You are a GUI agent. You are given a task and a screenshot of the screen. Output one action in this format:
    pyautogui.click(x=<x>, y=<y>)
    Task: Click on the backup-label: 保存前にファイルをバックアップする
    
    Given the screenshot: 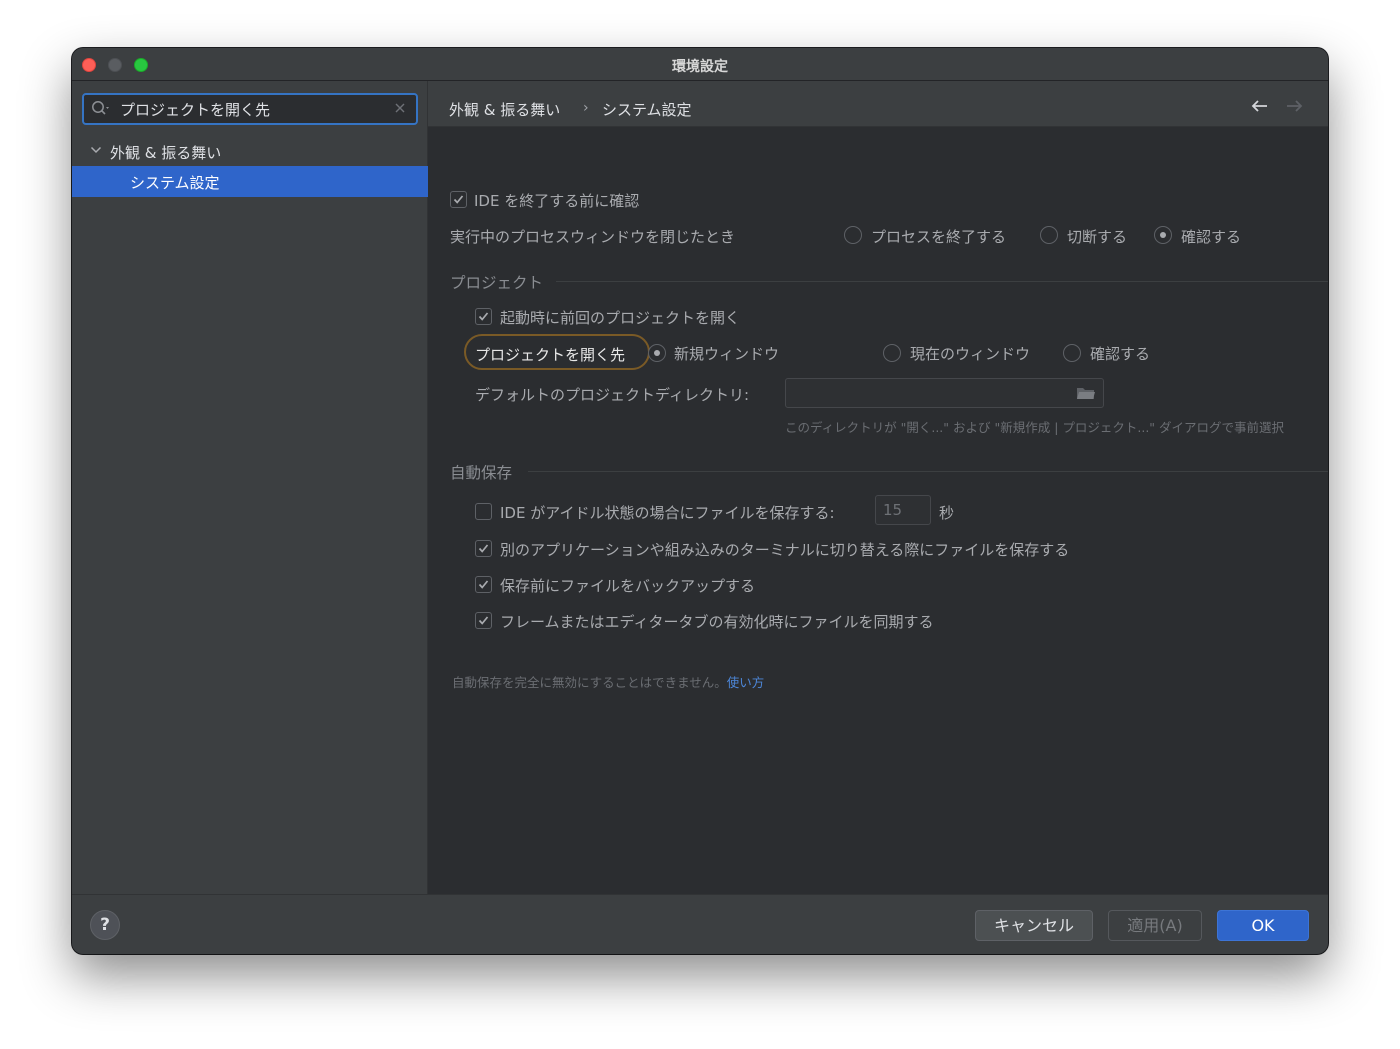 What is the action you would take?
    pyautogui.click(x=628, y=586)
    